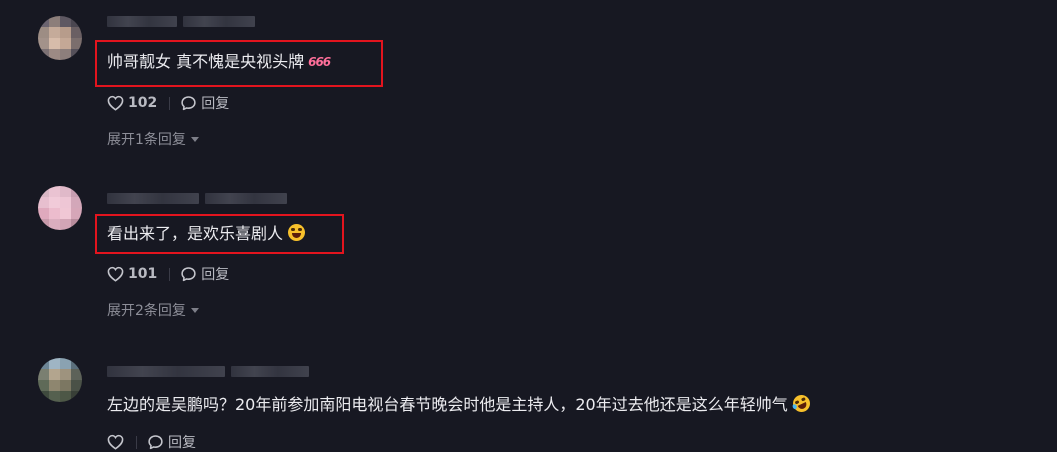 This screenshot has width=1057, height=452. I want to click on comment-actions: 101 回复, so click(168, 274).